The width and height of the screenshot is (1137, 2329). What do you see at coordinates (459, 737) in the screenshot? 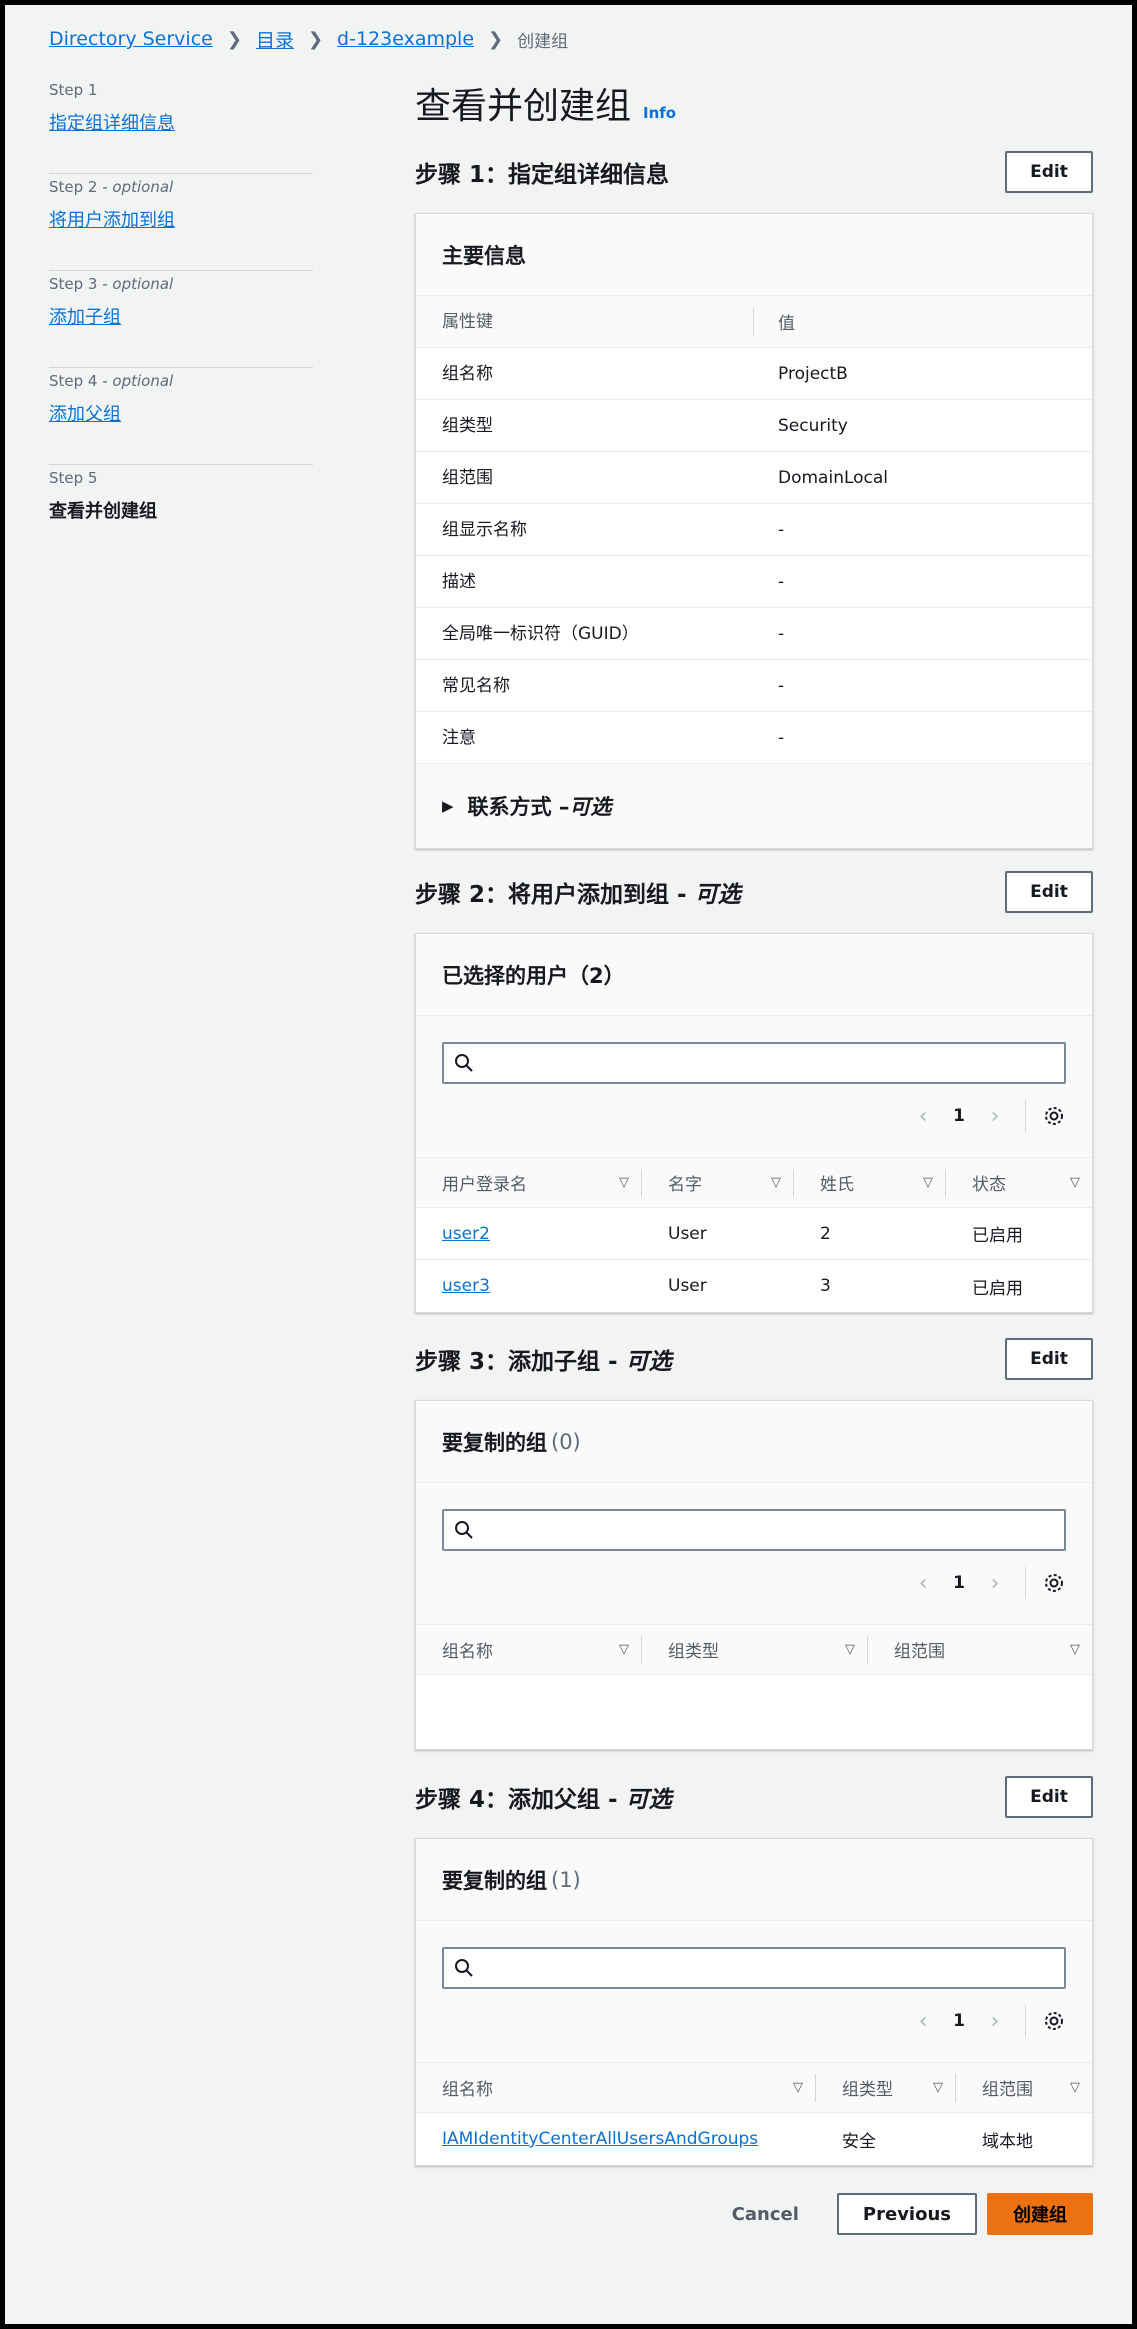
I see `kv-key: 注意` at bounding box center [459, 737].